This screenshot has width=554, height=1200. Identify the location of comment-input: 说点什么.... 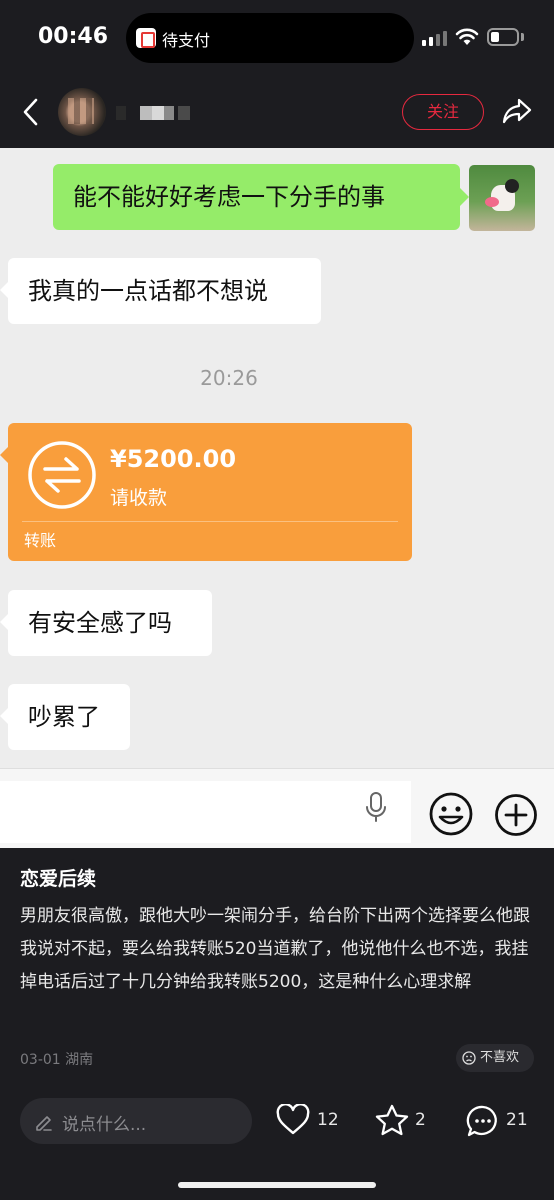
(136, 1121).